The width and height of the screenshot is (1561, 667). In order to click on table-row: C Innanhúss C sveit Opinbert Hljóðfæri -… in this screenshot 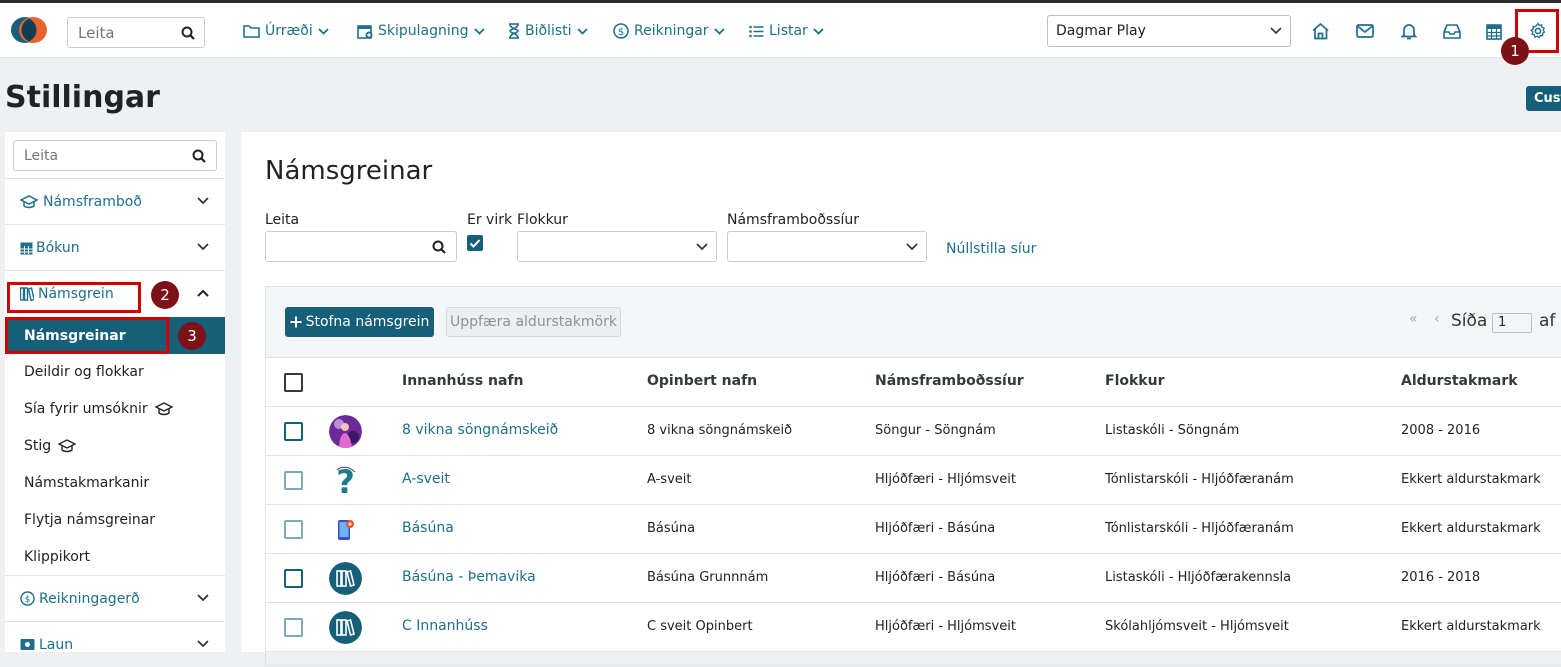, I will do `click(913, 627)`.